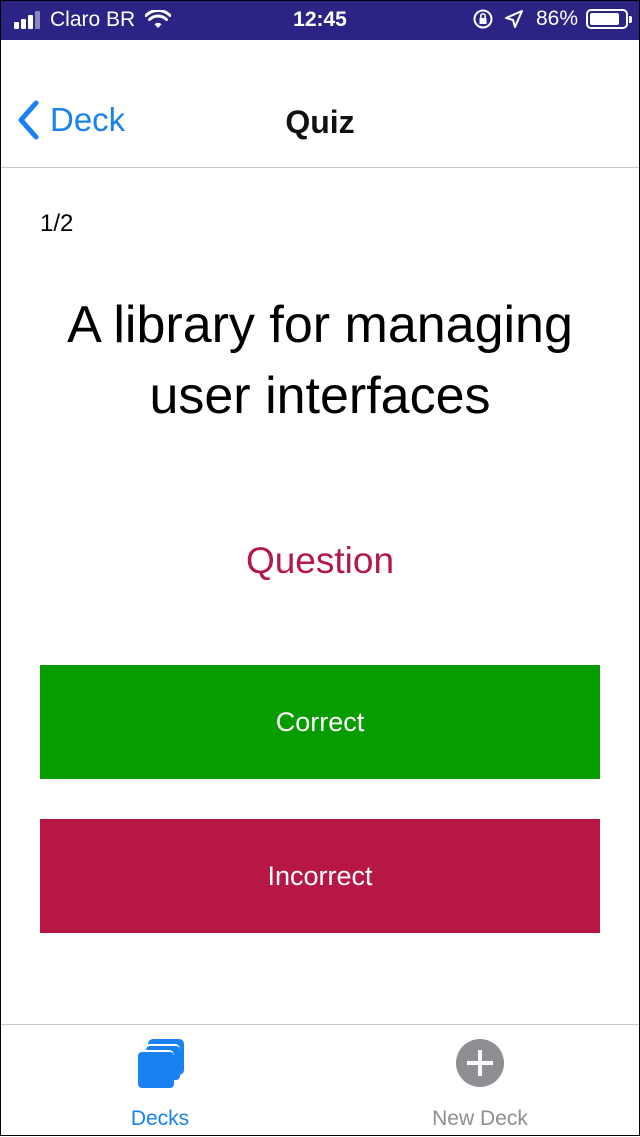  What do you see at coordinates (556, 18) in the screenshot?
I see `battery-percent: 86%` at bounding box center [556, 18].